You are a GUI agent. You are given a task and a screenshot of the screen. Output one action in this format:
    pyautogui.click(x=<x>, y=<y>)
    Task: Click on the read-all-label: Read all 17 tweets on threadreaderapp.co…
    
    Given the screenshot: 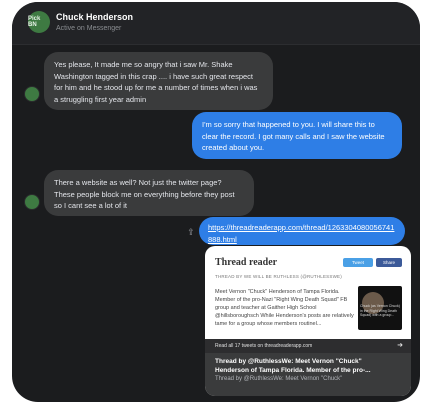 What is the action you would take?
    pyautogui.click(x=264, y=346)
    